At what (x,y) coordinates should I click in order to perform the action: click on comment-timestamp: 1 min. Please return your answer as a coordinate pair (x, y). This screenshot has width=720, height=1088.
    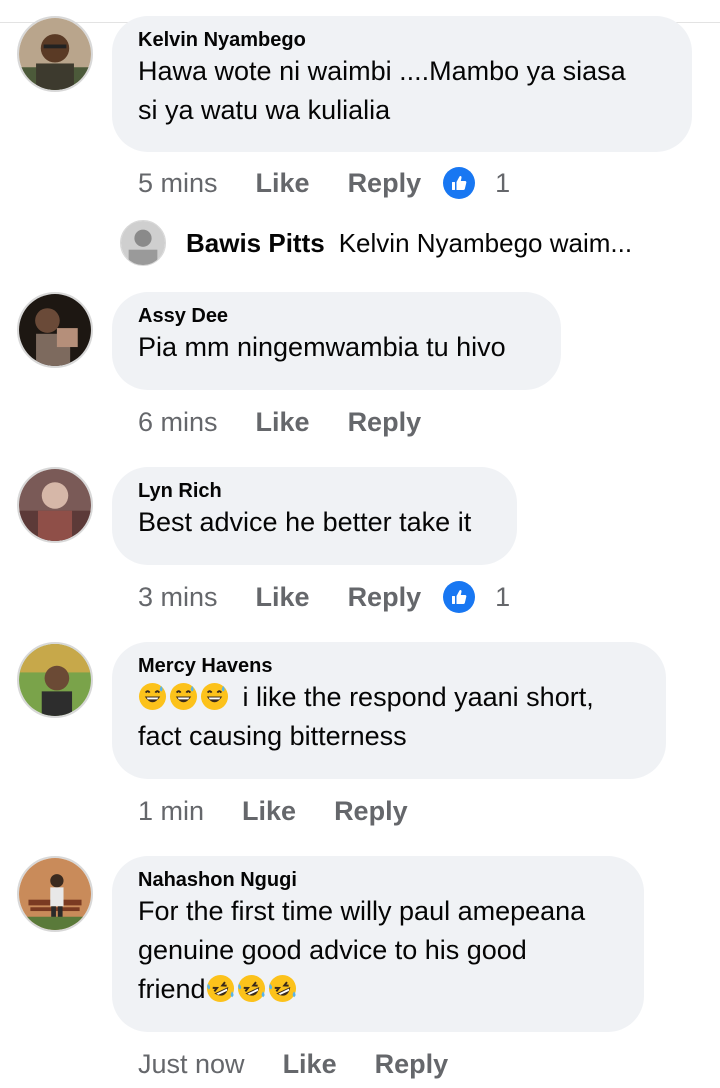
    Looking at the image, I should click on (171, 811).